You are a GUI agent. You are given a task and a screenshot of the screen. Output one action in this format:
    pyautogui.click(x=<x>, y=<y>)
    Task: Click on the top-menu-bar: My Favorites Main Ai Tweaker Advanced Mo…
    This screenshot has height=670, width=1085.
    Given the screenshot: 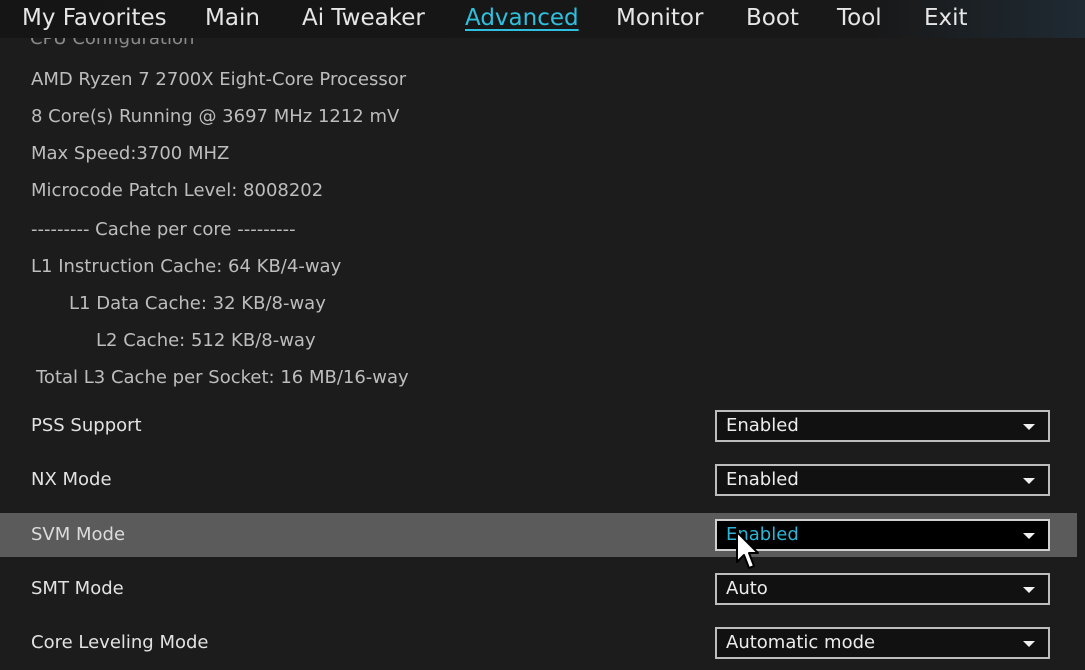 What is the action you would take?
    pyautogui.click(x=542, y=19)
    